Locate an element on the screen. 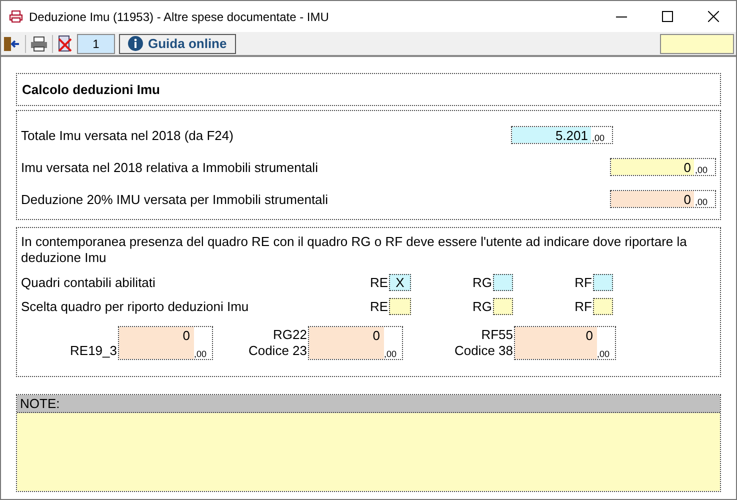 This screenshot has width=737, height=500. field-label: Totale Imu versata nel 2018 (da F24) is located at coordinates (127, 135).